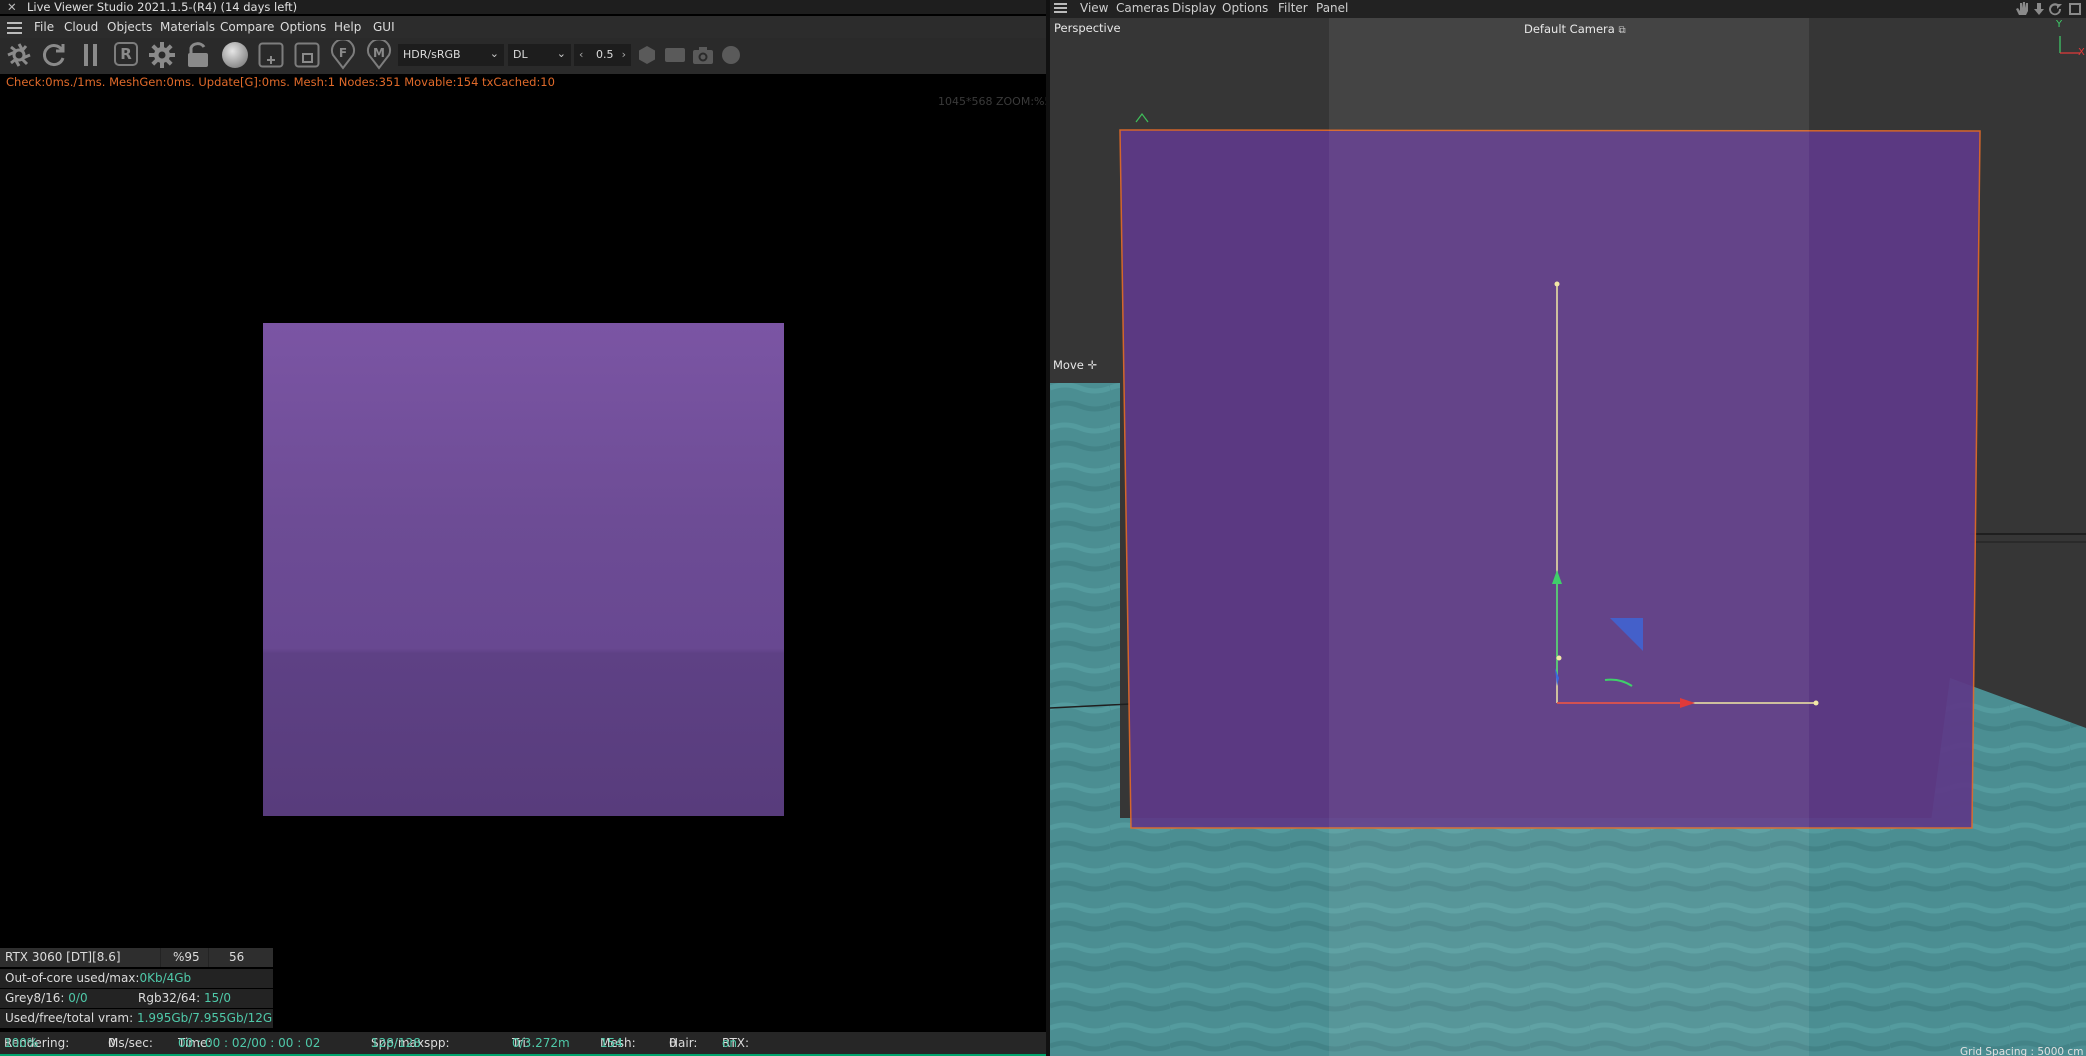 This screenshot has height=1056, width=2086. What do you see at coordinates (581, 55) in the screenshot?
I see `decrement-icon: ‹` at bounding box center [581, 55].